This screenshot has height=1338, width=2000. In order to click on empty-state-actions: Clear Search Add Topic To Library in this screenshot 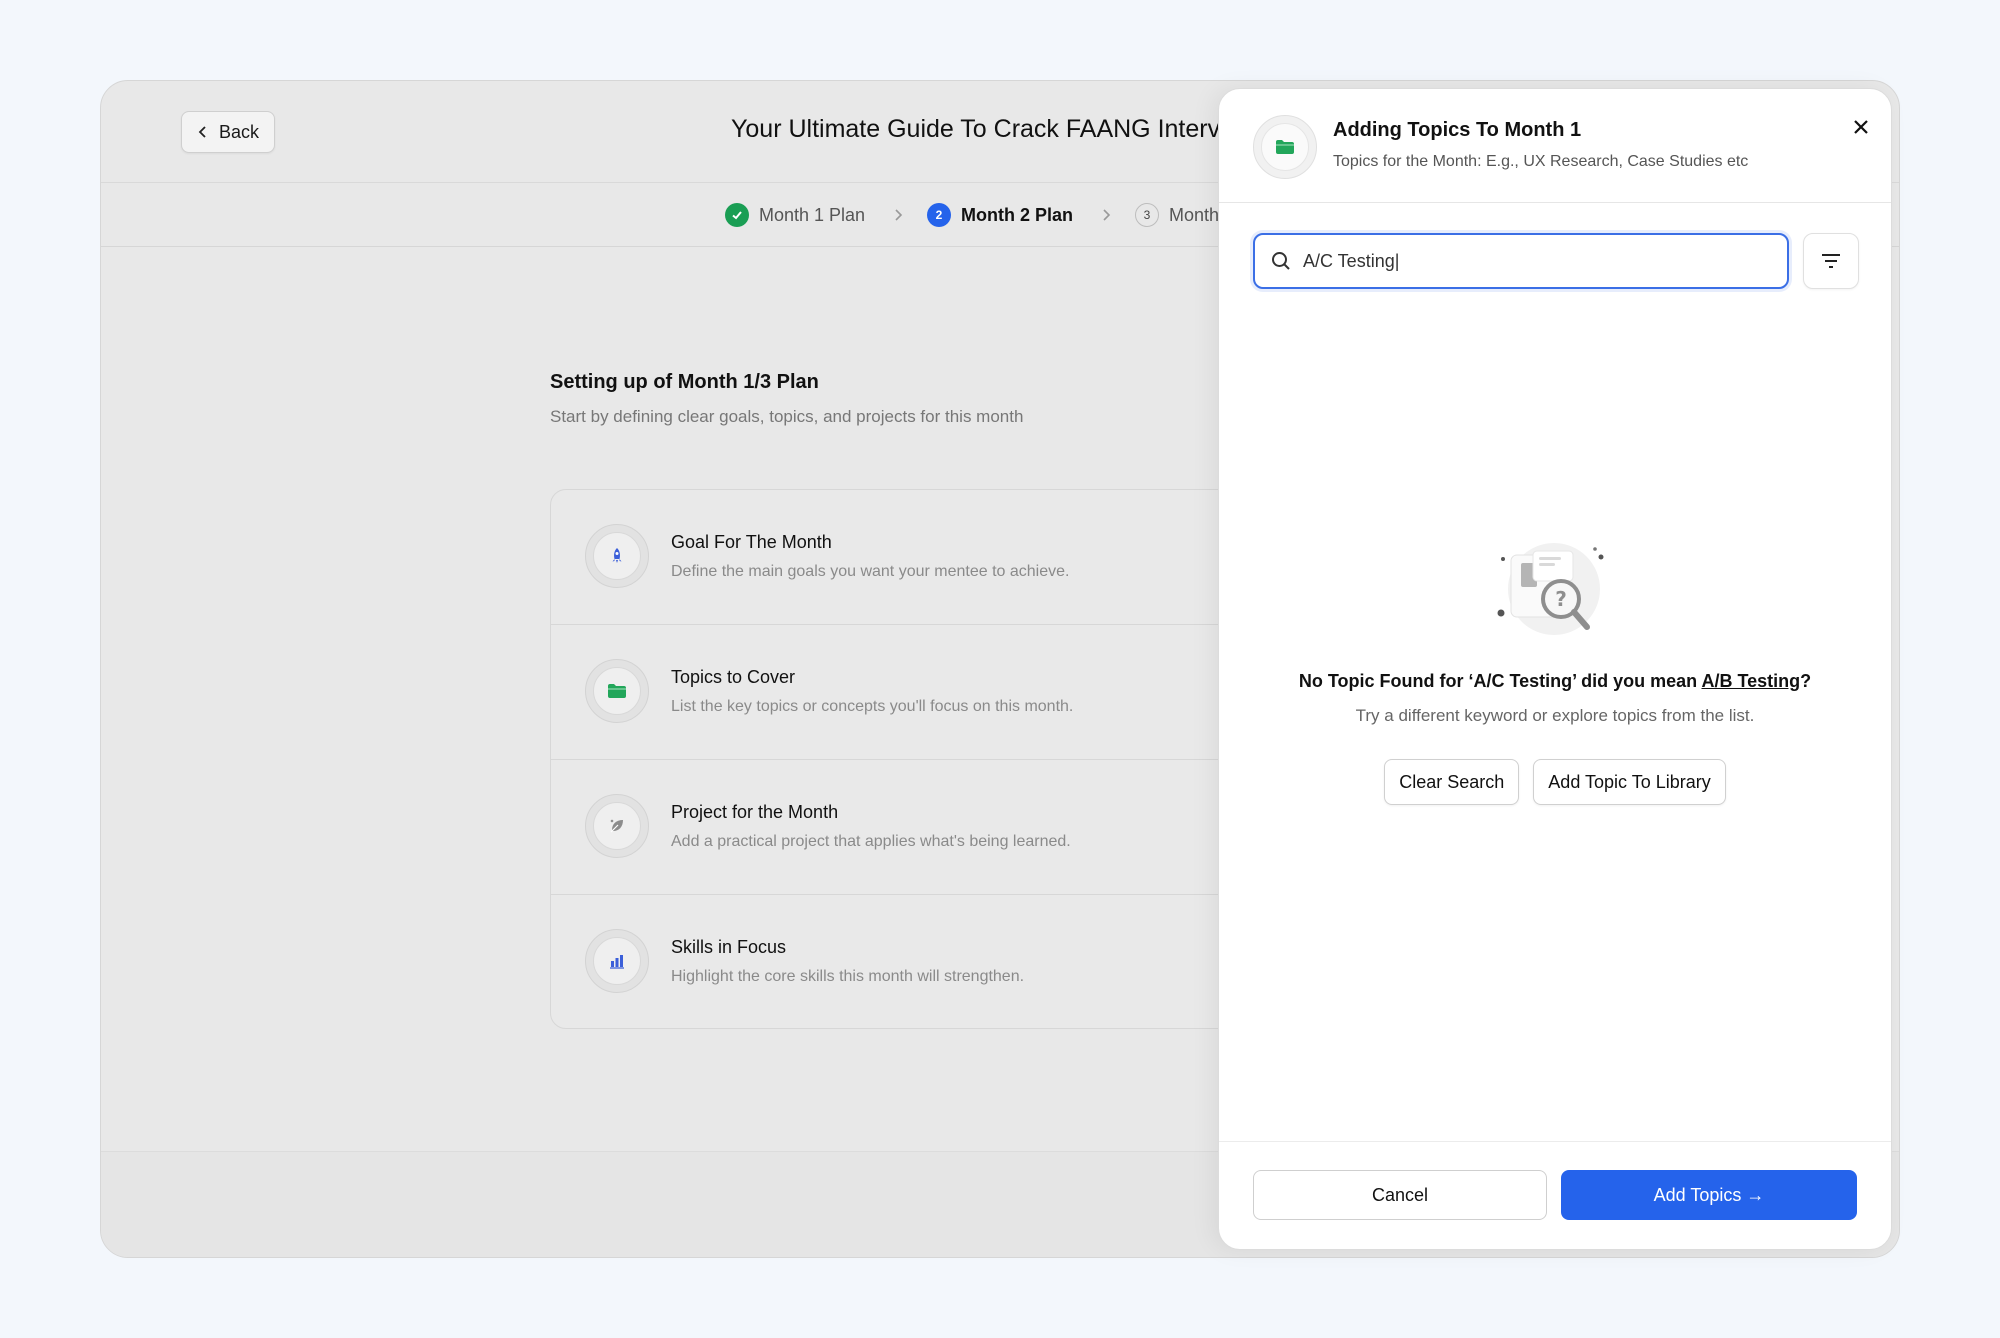, I will do `click(1555, 782)`.